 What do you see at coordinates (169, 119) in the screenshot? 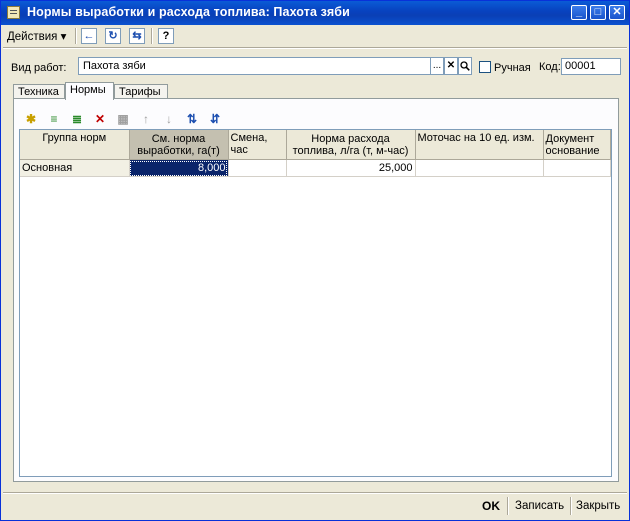
I see `move-down-icon: ↓` at bounding box center [169, 119].